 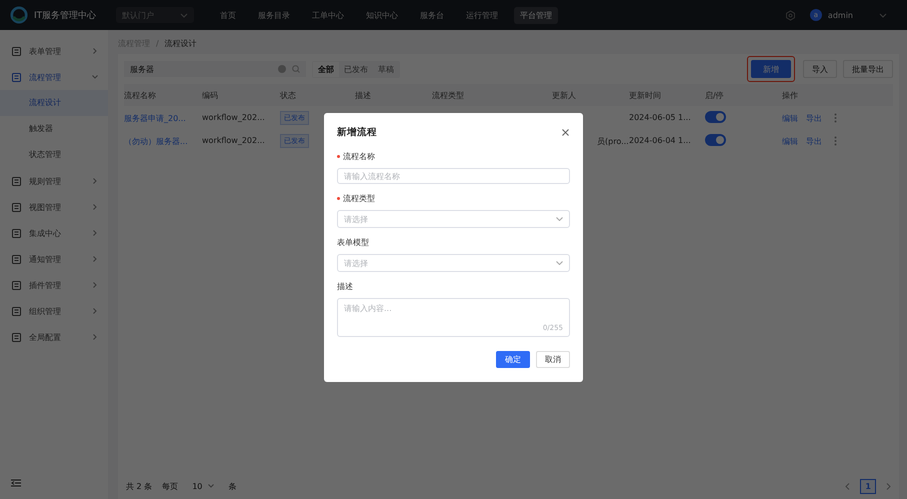 I want to click on breadcrumb-current: 流程设计, so click(x=180, y=43).